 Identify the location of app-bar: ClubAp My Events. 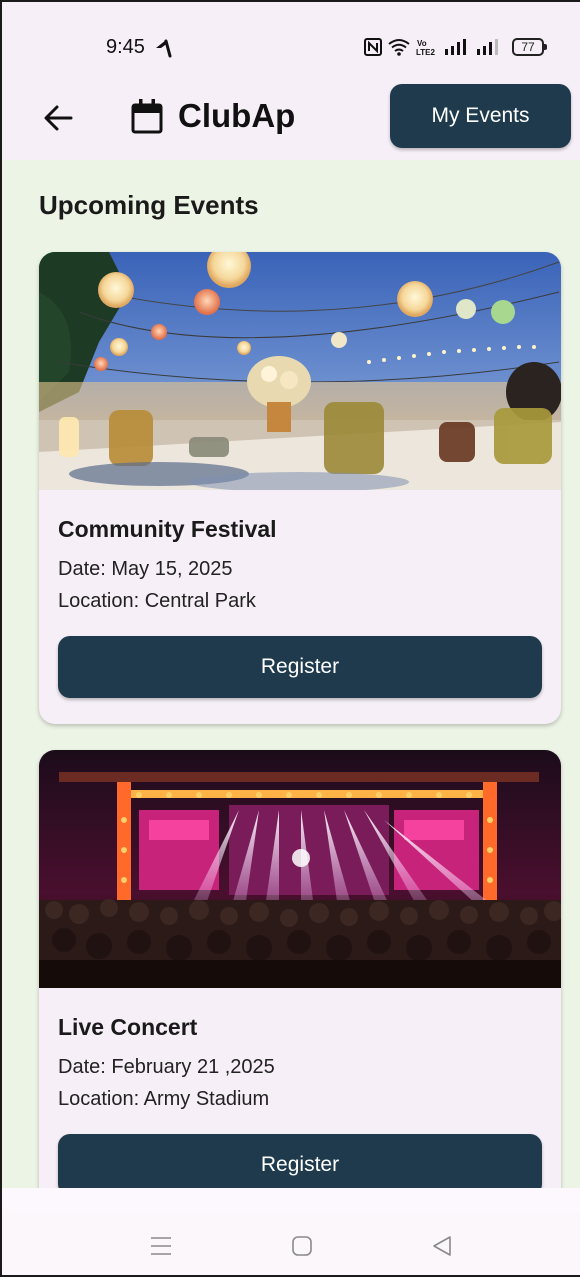
(291, 121).